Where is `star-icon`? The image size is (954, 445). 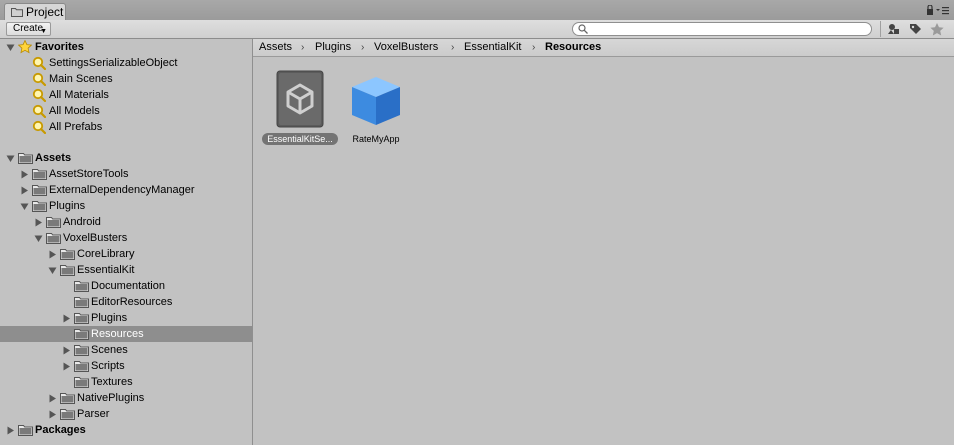
star-icon is located at coordinates (25, 47).